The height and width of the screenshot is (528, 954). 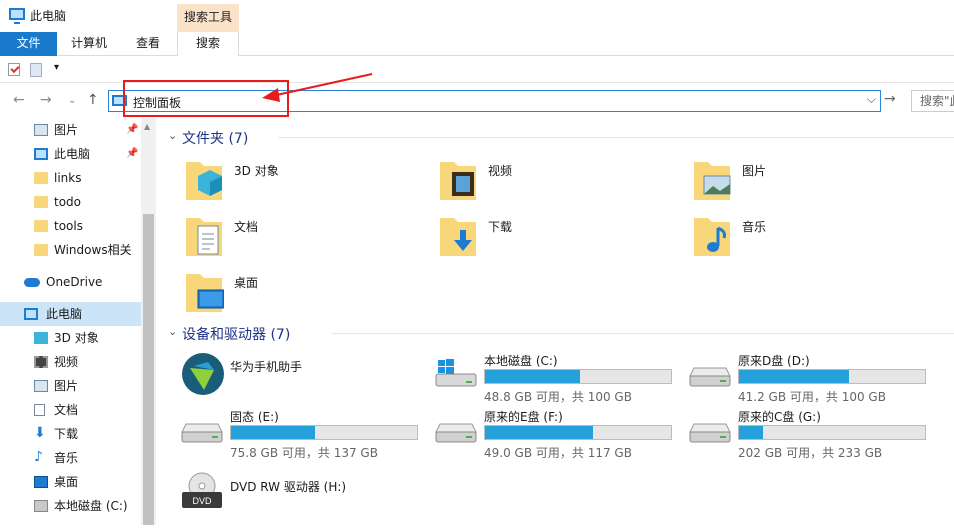 I want to click on customize-toolbar-icon: ▾, so click(x=56, y=67).